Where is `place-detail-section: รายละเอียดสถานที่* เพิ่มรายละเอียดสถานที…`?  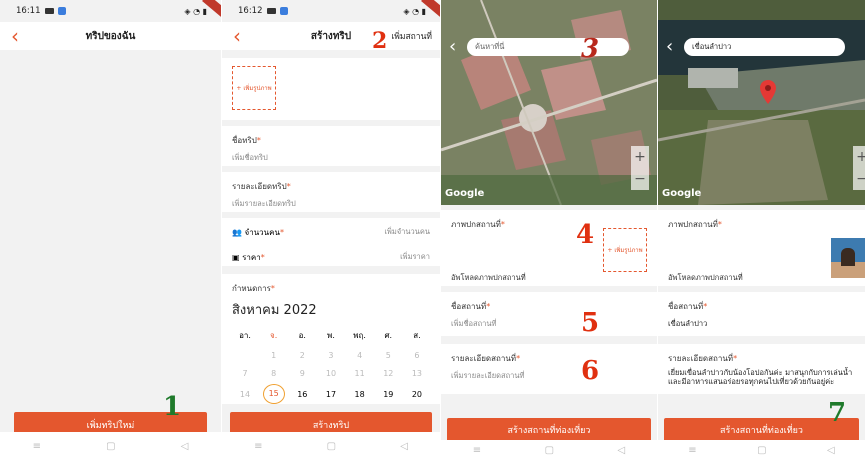 place-detail-section: รายละเอียดสถานที่* เพิ่มรายละเอียดสถานที… is located at coordinates (549, 369).